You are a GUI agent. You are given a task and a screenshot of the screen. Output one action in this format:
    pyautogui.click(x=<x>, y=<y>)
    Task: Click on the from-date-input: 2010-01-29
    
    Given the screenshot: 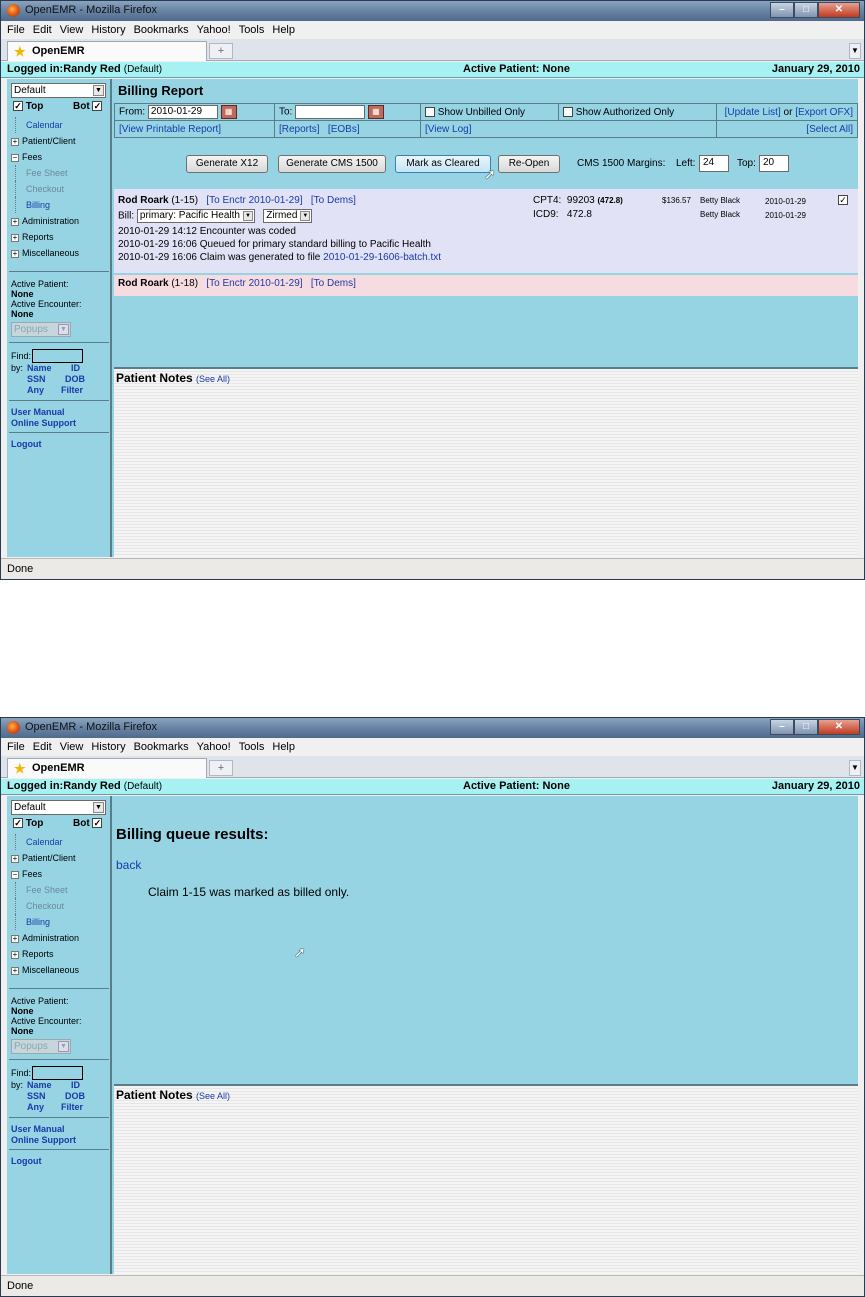 What is the action you would take?
    pyautogui.click(x=182, y=112)
    